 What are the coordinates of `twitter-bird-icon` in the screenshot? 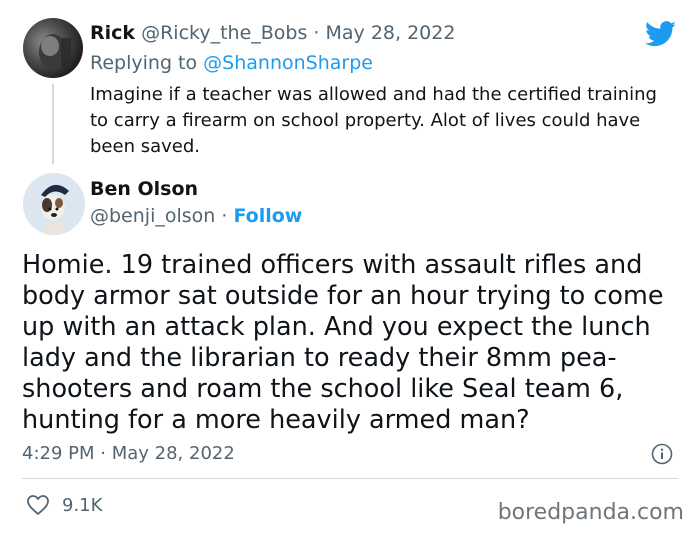 It's located at (661, 34).